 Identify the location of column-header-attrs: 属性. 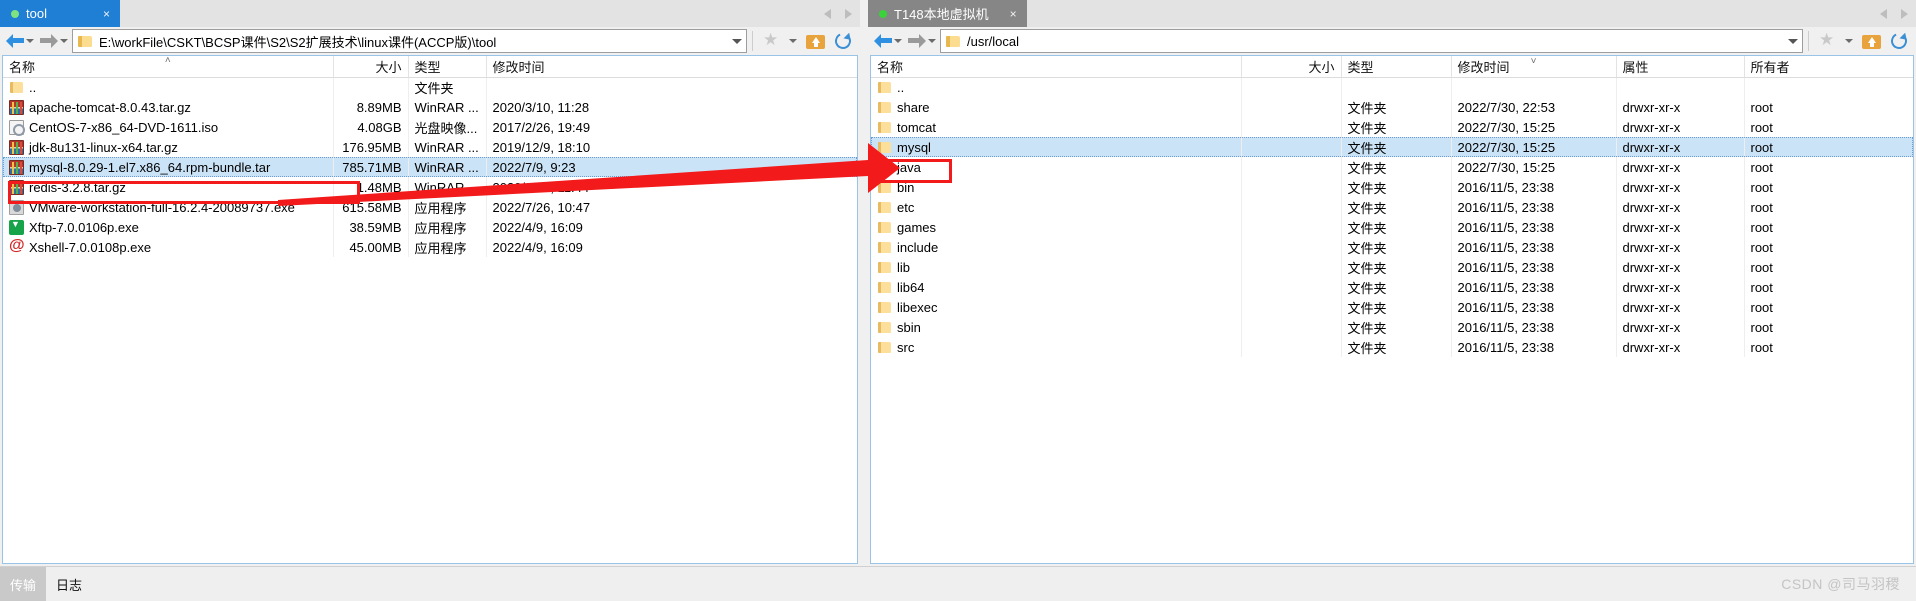
(1680, 67).